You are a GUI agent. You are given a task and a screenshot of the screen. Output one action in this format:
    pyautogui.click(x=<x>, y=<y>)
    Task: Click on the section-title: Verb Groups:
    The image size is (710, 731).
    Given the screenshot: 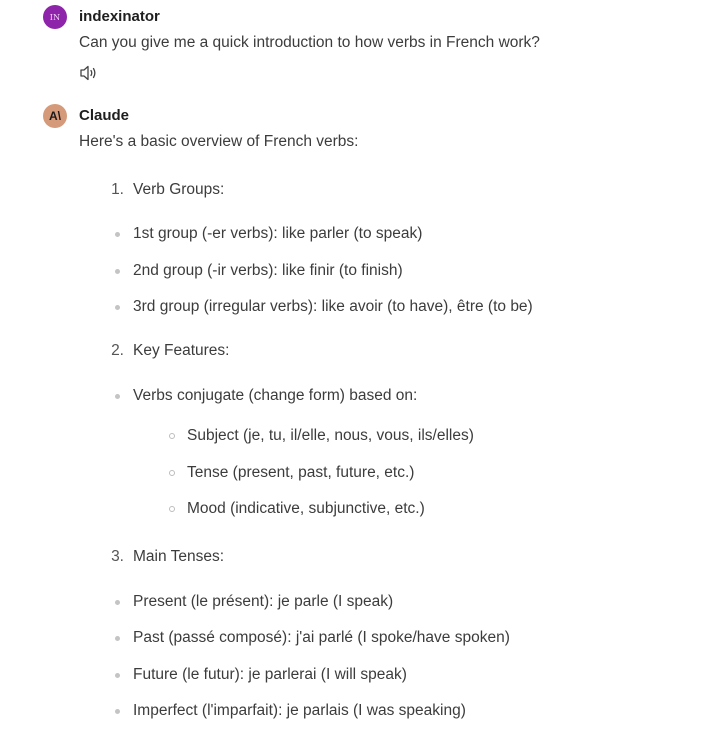 What is the action you would take?
    pyautogui.click(x=179, y=189)
    